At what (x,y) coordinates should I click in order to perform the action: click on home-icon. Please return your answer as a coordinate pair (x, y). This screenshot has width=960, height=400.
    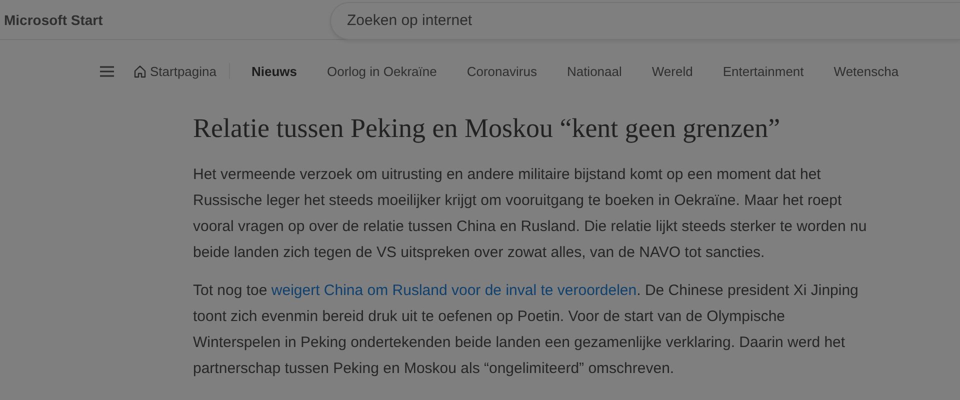
    Looking at the image, I should click on (140, 71).